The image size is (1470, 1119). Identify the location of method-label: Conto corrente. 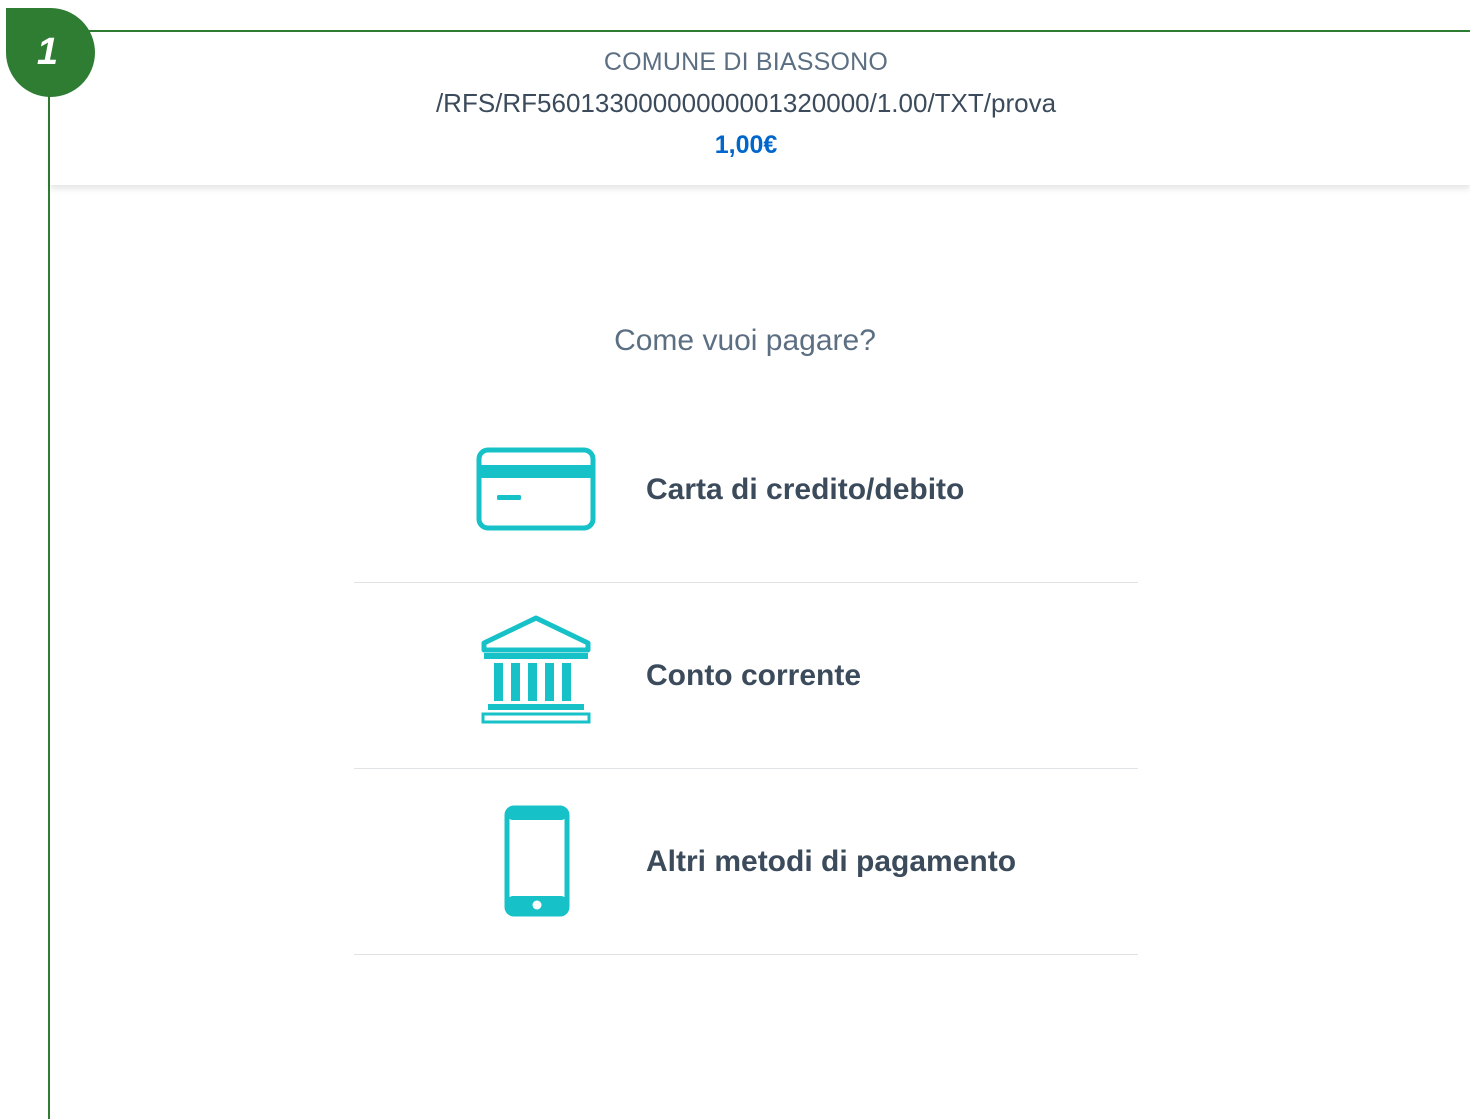
(754, 675).